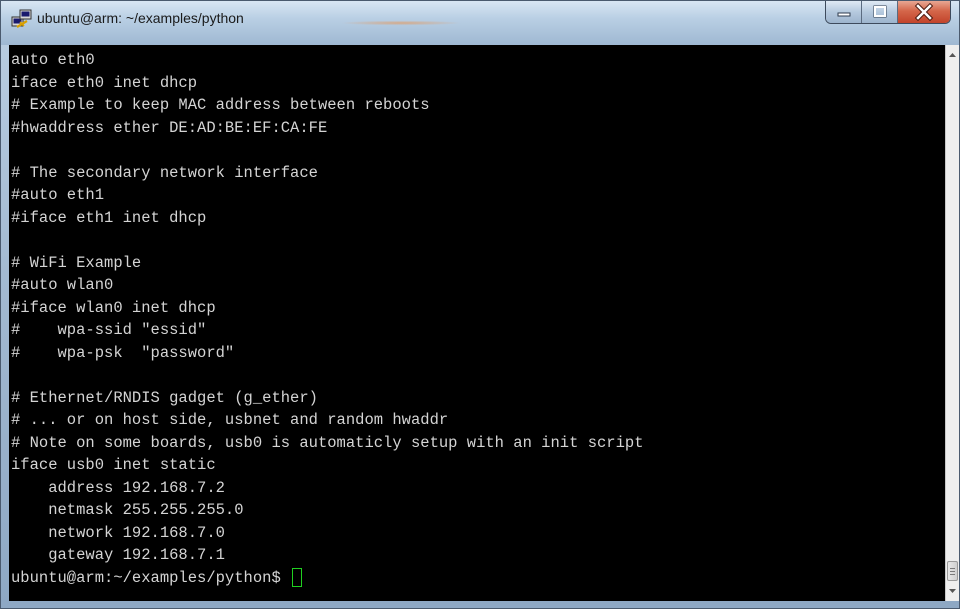 The width and height of the screenshot is (960, 609). I want to click on maximize-button, so click(880, 12).